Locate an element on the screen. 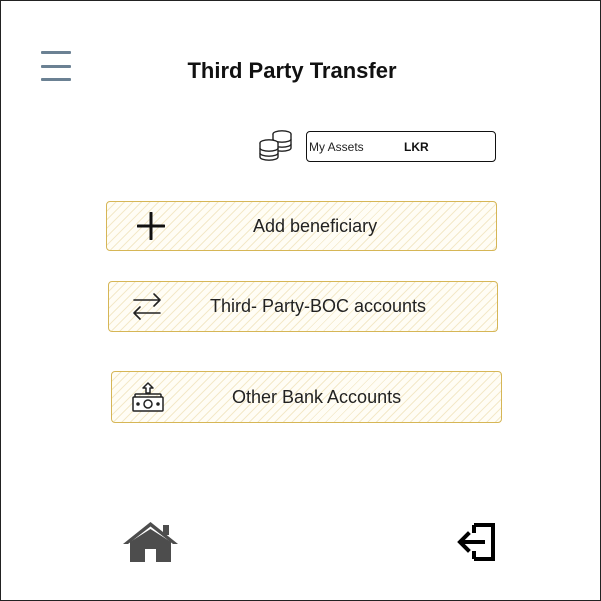 This screenshot has height=601, width=601. page-title: Third Party Transfer is located at coordinates (292, 70).